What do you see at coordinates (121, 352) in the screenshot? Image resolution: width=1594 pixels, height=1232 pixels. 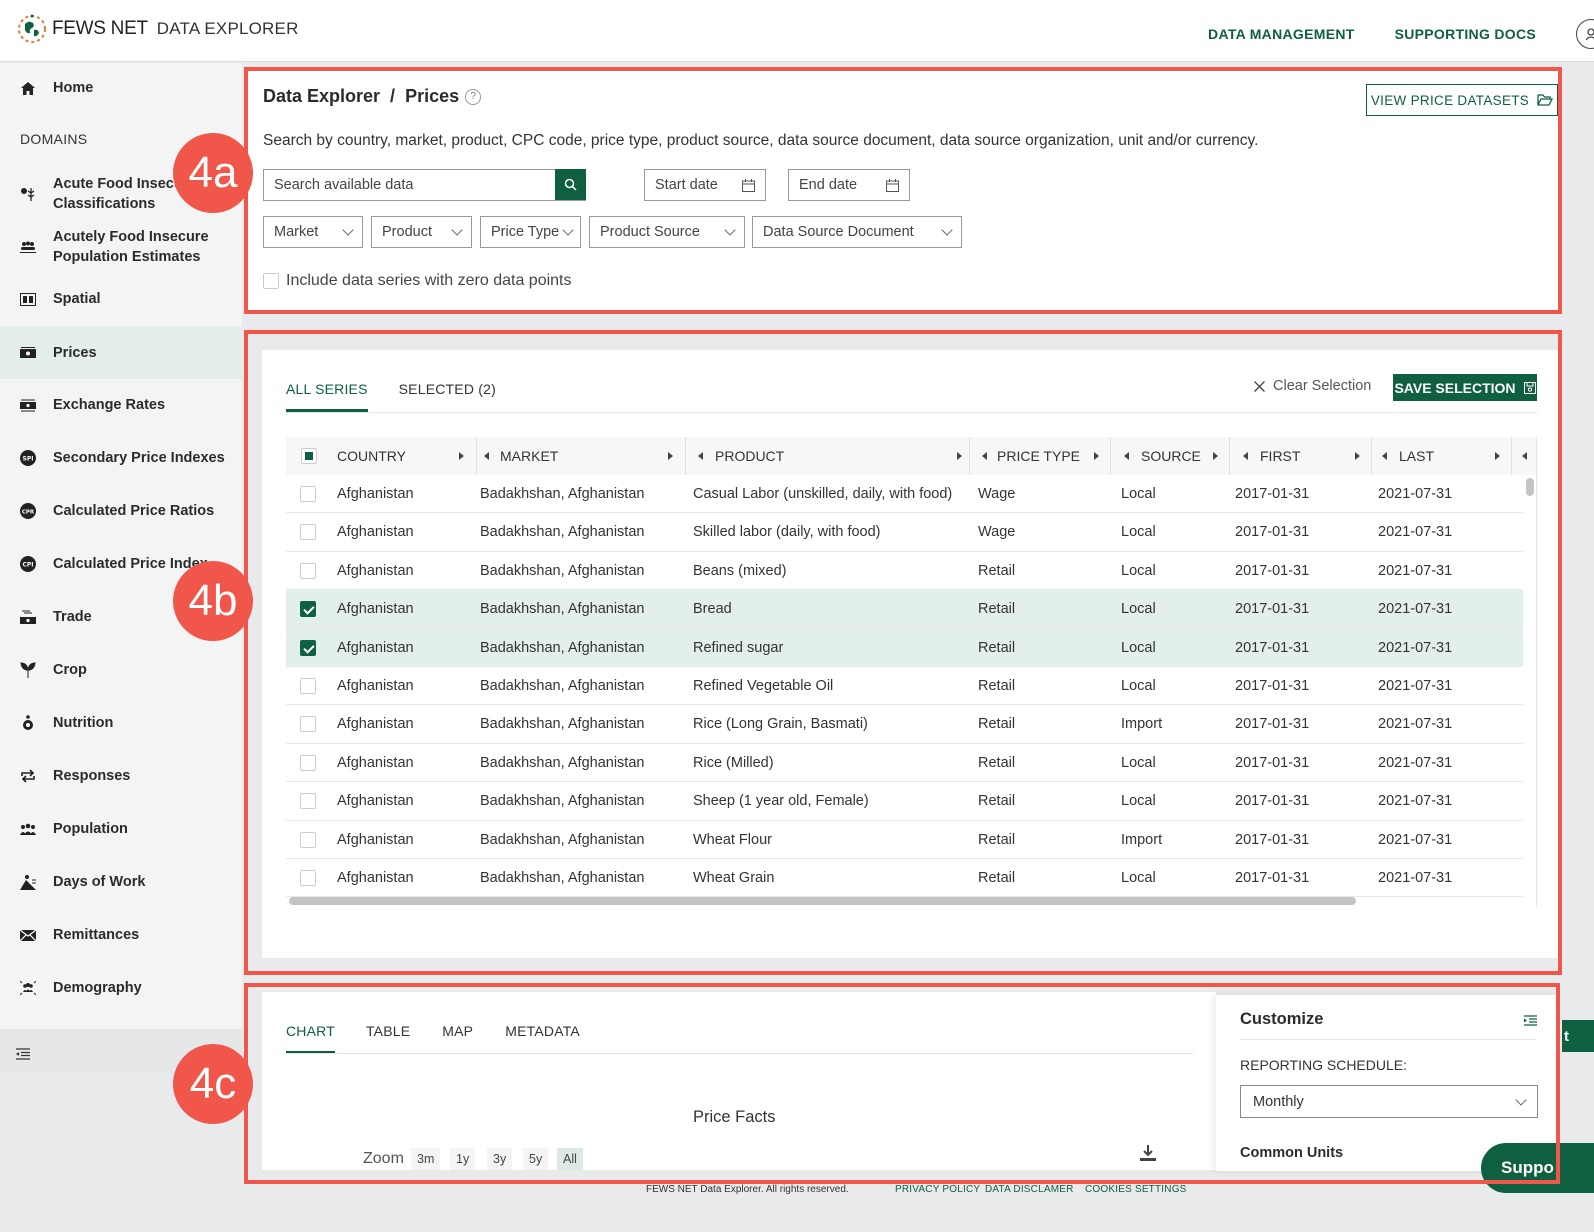 I see `sidebar-item-prices: Prices` at bounding box center [121, 352].